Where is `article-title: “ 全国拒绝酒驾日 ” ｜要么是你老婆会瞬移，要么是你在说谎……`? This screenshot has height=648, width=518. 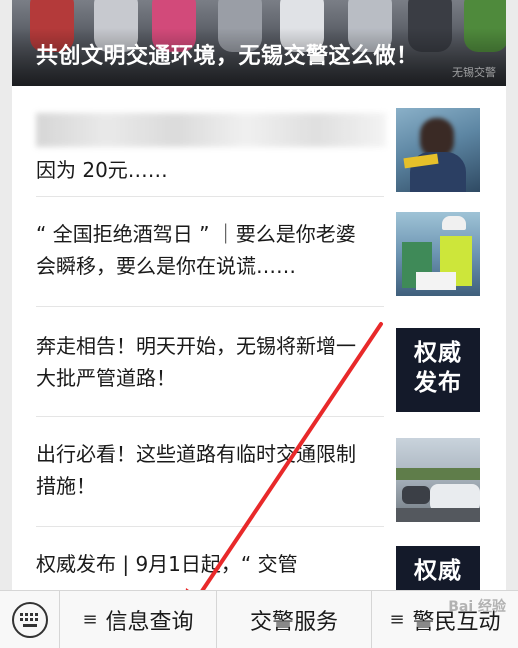 article-title: “ 全国拒绝酒驾日 ” ｜要么是你老婆会瞬移，要么是你在说谎…… is located at coordinates (196, 250).